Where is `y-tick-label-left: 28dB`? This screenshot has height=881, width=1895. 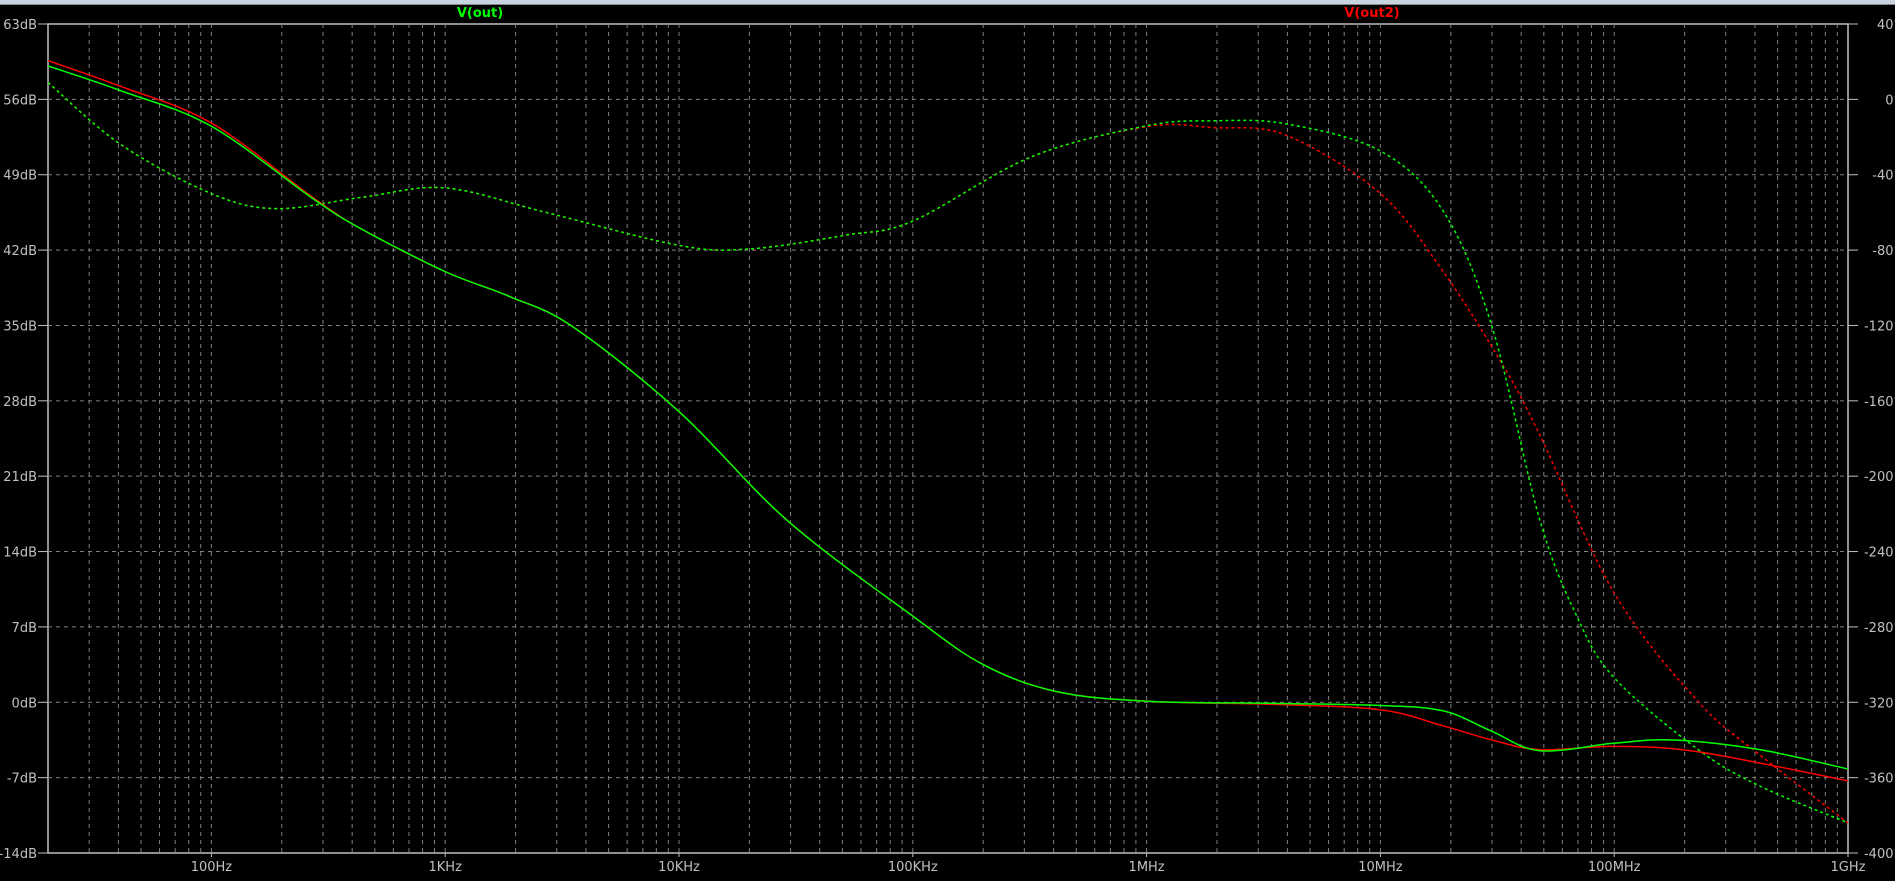
y-tick-label-left: 28dB is located at coordinates (20, 402).